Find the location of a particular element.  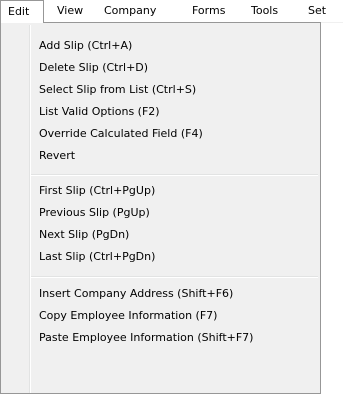

menu-edit: Edit is located at coordinates (22, 11).